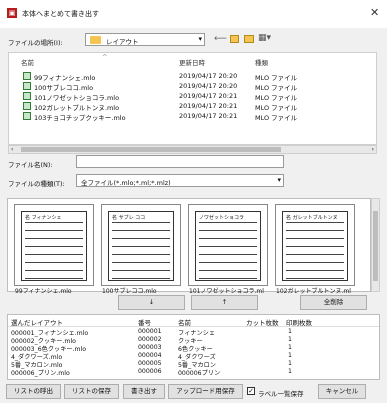  I want to click on cell-name: 000006プリン, so click(199, 373).